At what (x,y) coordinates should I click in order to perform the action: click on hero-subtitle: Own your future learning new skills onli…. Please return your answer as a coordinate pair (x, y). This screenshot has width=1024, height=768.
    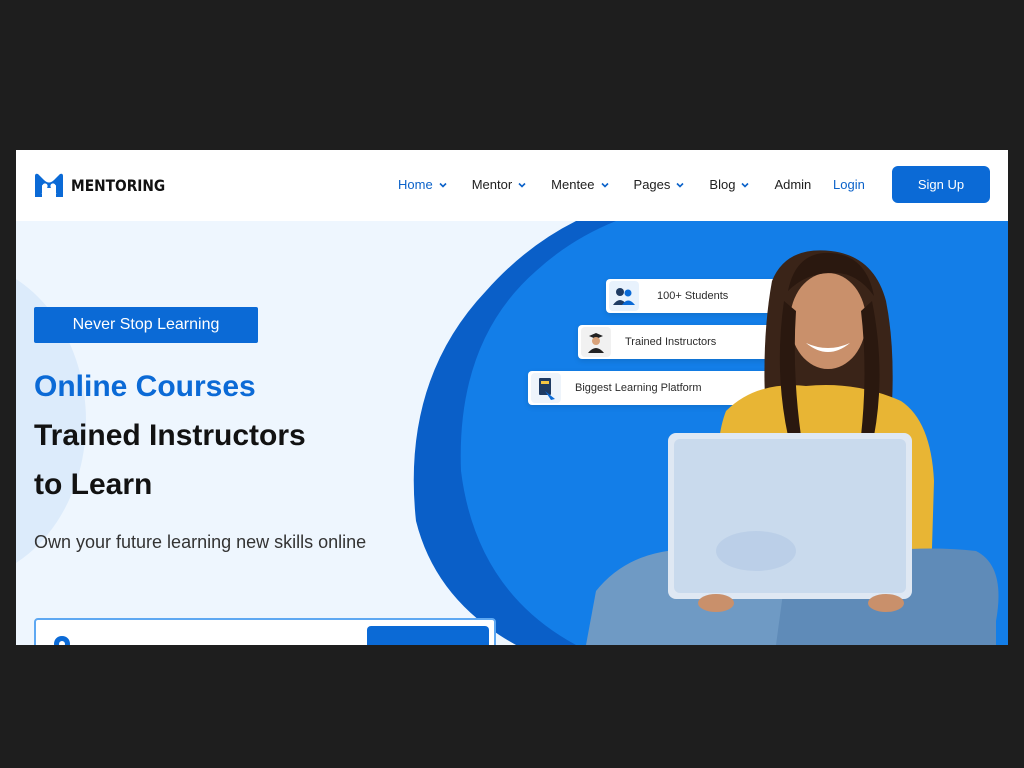
    Looking at the image, I should click on (200, 542).